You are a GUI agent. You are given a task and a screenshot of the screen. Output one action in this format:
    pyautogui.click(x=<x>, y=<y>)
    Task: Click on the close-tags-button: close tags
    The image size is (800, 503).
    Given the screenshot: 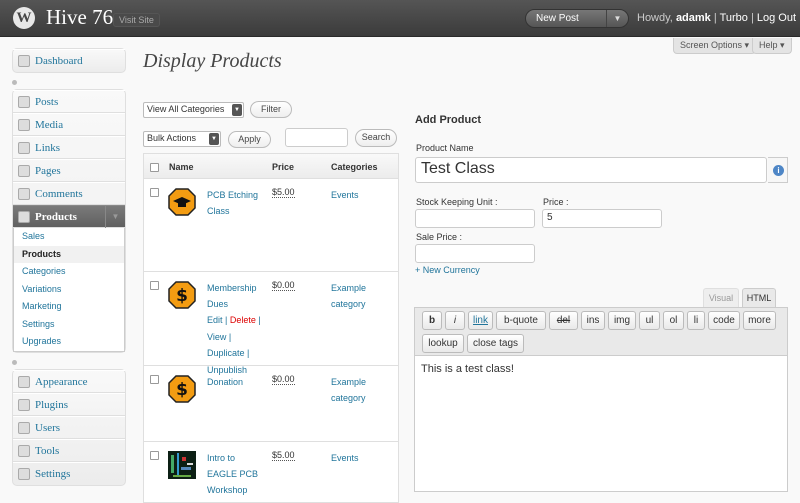 What is the action you would take?
    pyautogui.click(x=495, y=343)
    